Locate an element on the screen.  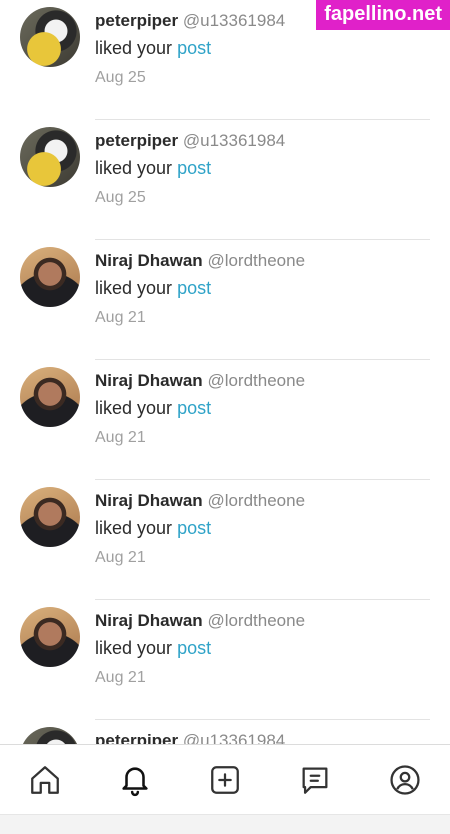
nav-profile-button is located at coordinates (405, 780).